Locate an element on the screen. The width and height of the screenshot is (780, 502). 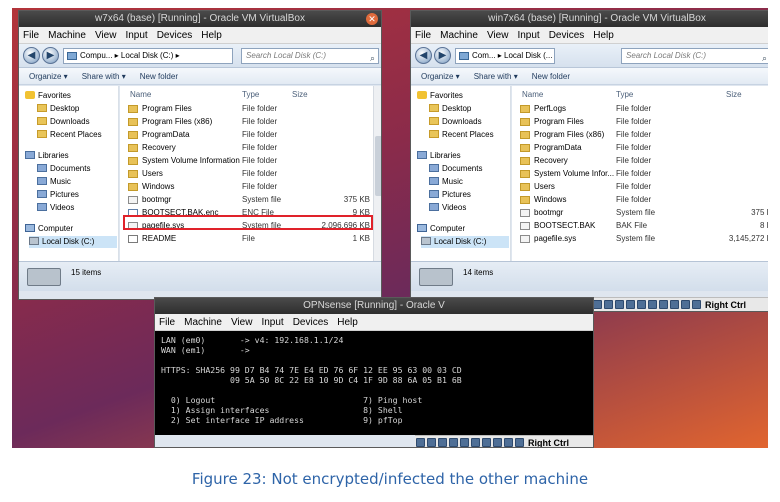
file-row: pagefile.sys System file 3,145,272 K is located at coordinates (644, 238).